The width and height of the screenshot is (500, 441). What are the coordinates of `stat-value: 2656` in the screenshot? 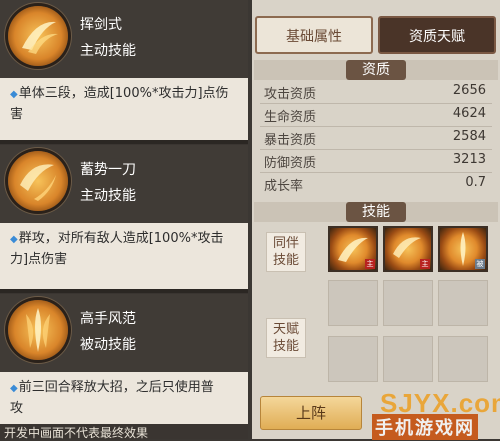 It's located at (469, 90).